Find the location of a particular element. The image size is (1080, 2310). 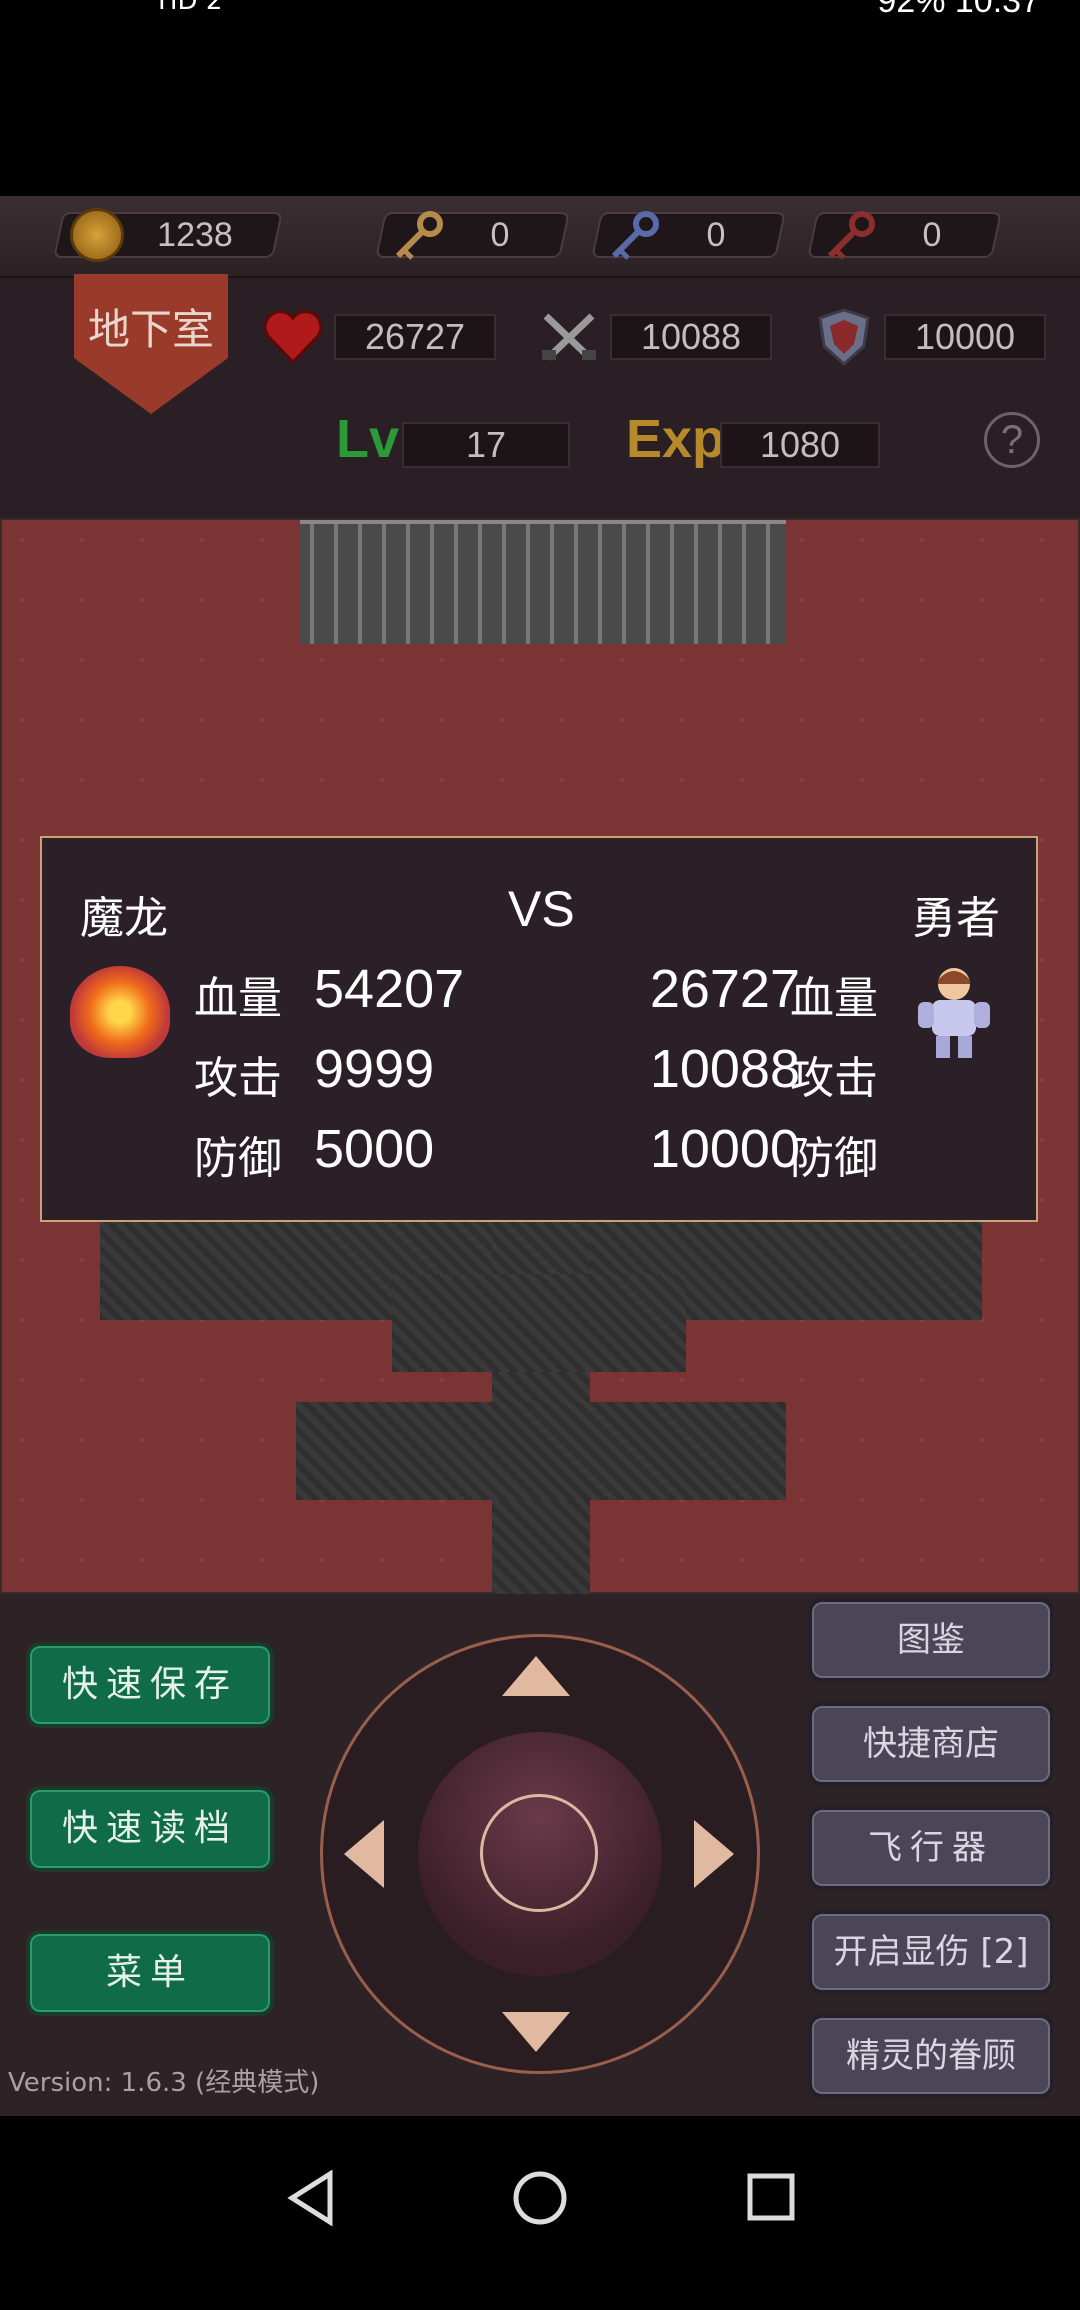

left-arrow-icon is located at coordinates (364, 1854).